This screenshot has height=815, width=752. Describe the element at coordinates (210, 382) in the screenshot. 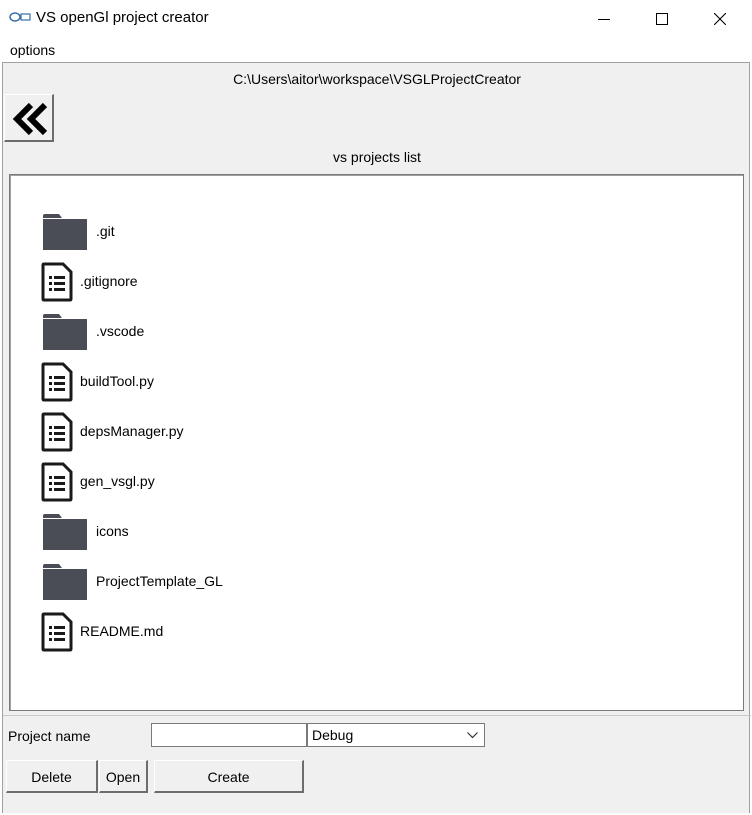

I see `list-item: buildTool.py` at that location.